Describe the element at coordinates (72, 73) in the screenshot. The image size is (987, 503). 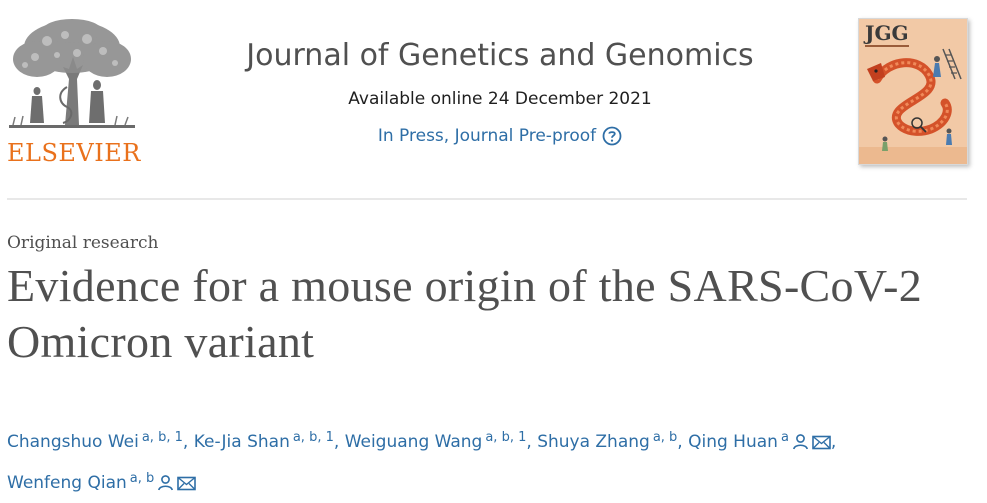
I see `elsevier-tree-icon` at that location.